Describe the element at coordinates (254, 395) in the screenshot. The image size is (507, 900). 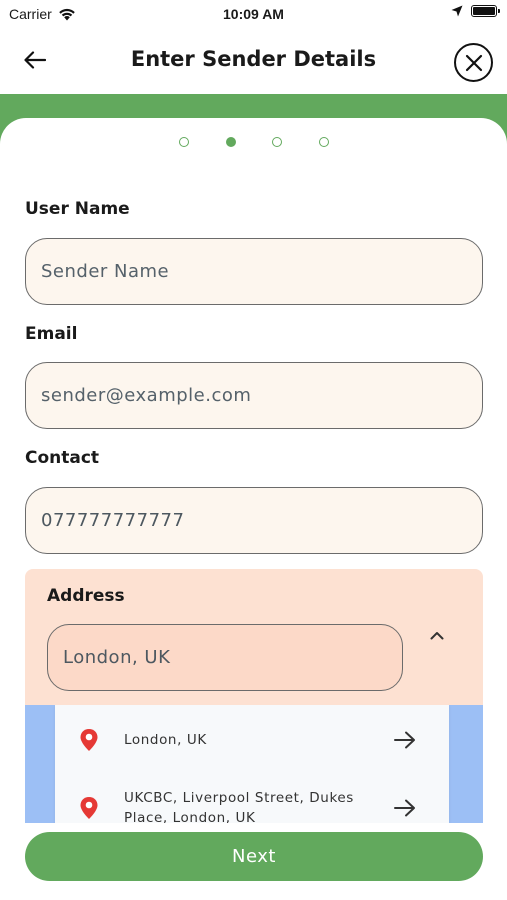
I see `email-input` at that location.